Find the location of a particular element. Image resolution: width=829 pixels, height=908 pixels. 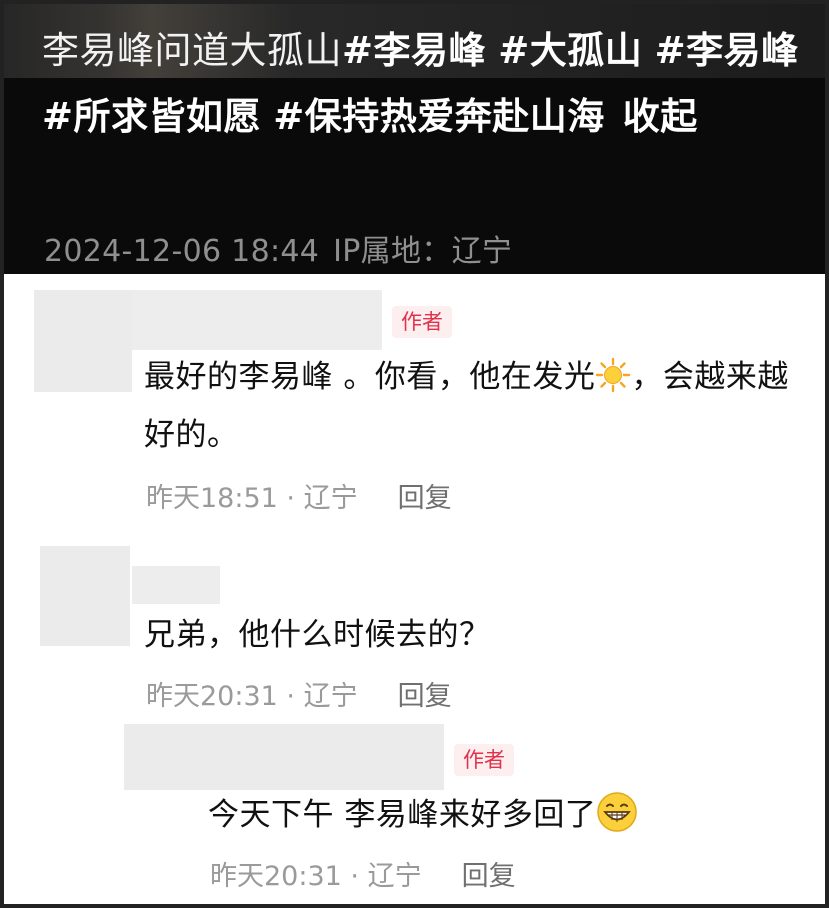

comment-time: 昨天18:51 is located at coordinates (212, 498).